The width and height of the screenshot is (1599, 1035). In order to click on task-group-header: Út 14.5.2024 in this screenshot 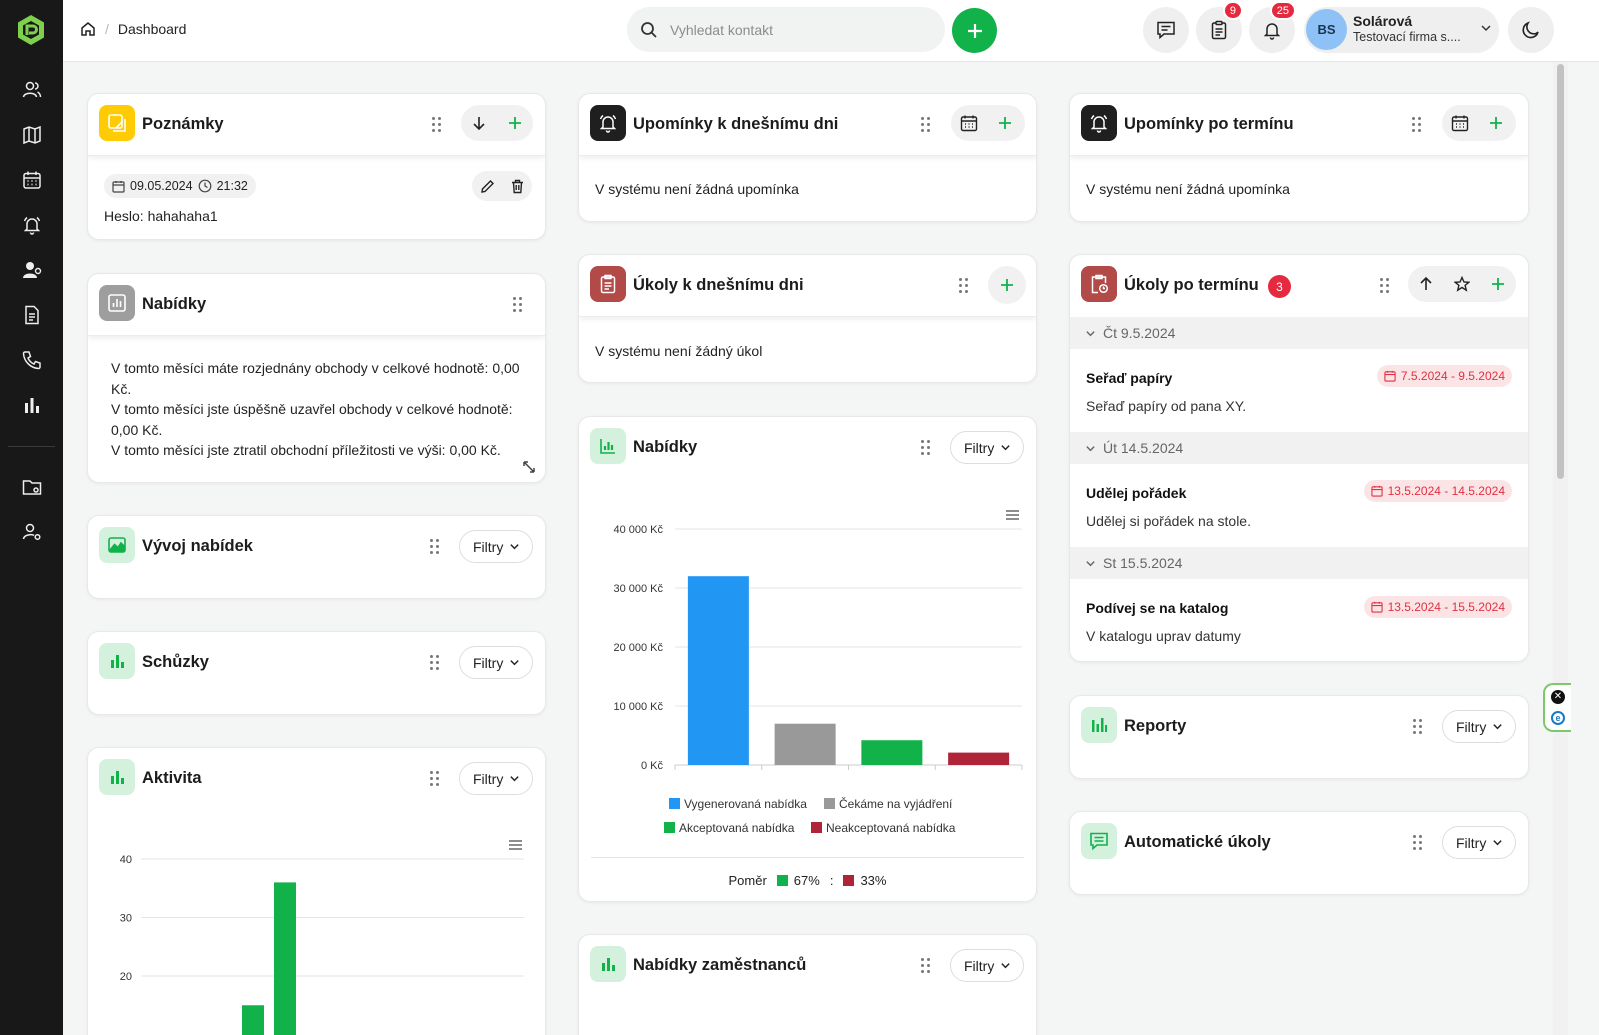, I will do `click(1299, 448)`.